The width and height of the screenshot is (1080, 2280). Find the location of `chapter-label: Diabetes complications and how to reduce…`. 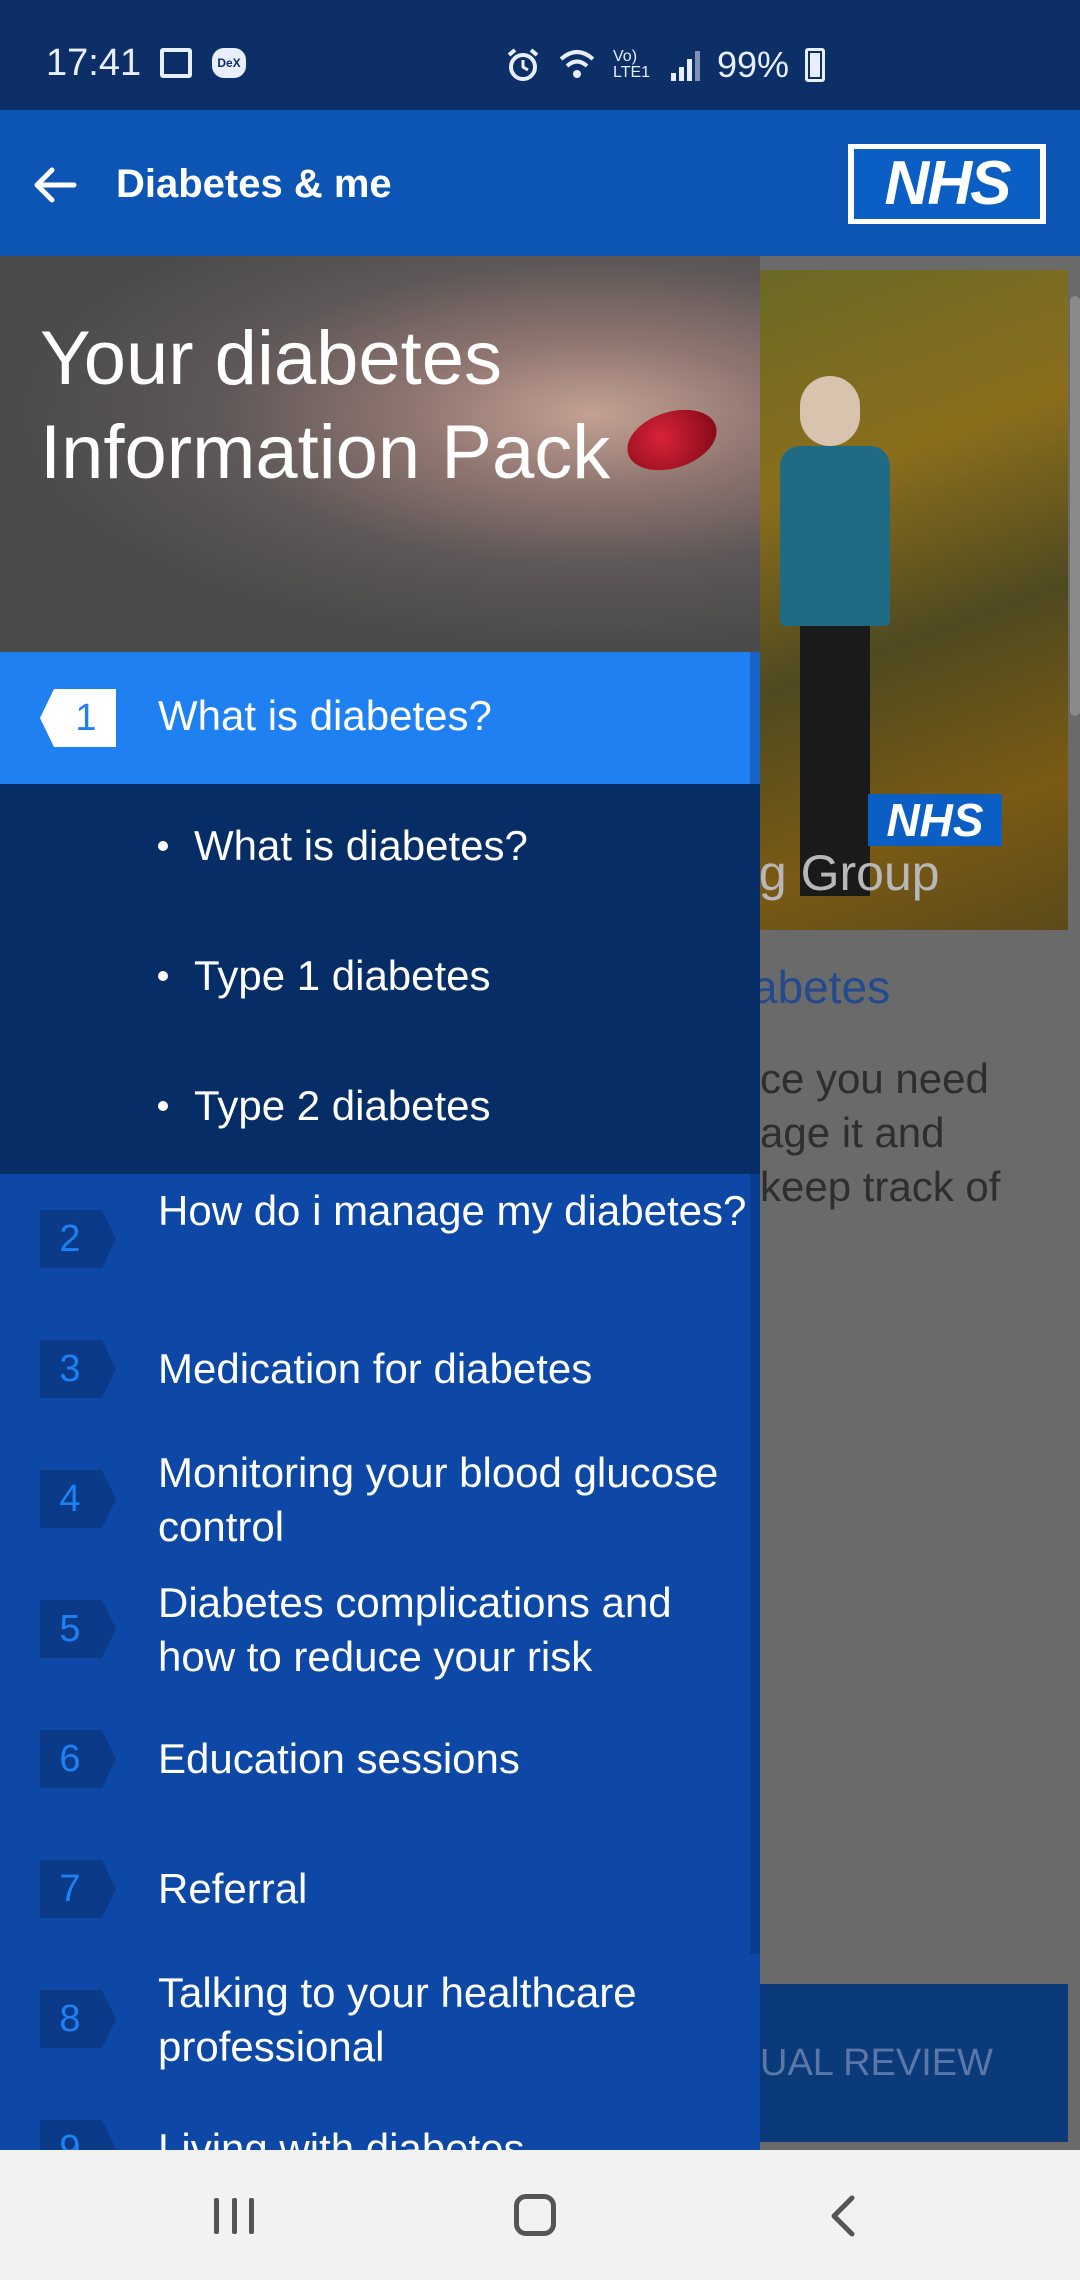

chapter-label: Diabetes complications and how to reduce… is located at coordinates (415, 1629).